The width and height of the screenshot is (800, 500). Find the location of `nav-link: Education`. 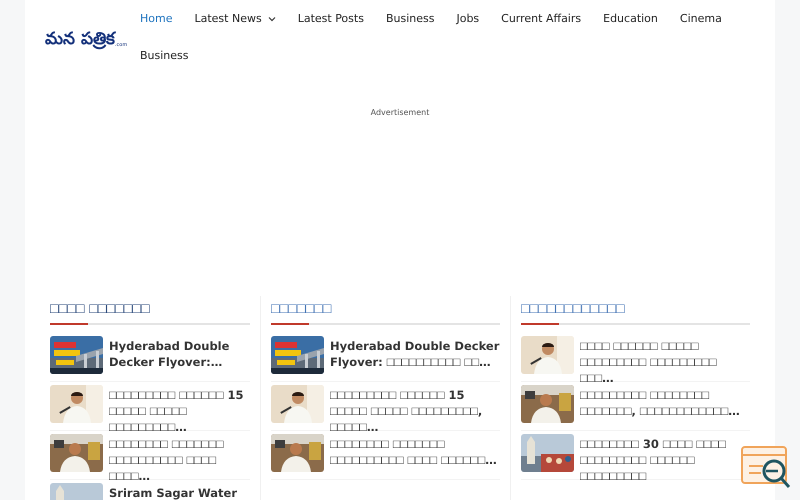

nav-link: Education is located at coordinates (630, 18).